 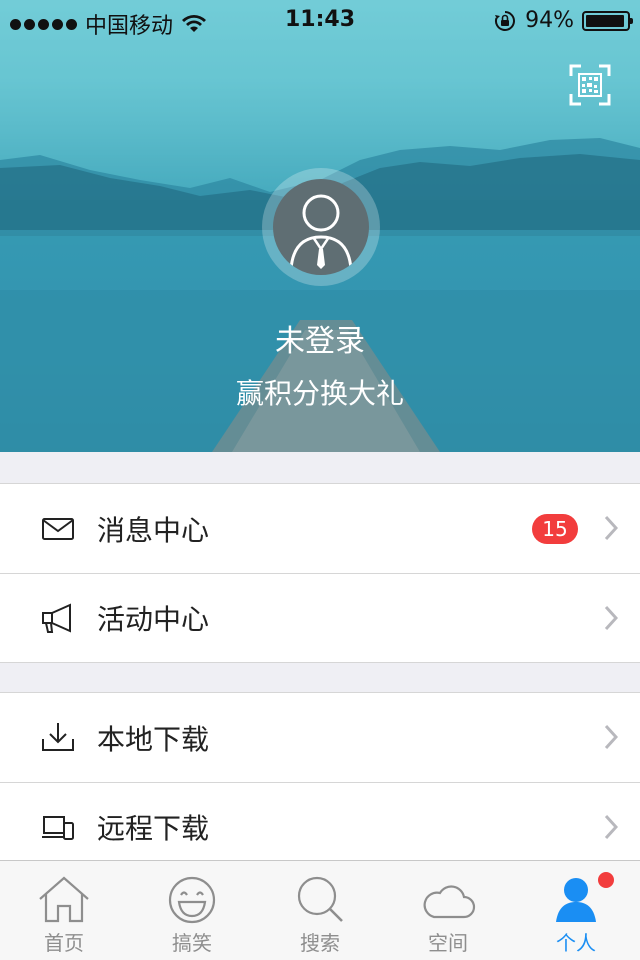 I want to click on menu-item-activity-center: 活动中心, so click(x=320, y=617).